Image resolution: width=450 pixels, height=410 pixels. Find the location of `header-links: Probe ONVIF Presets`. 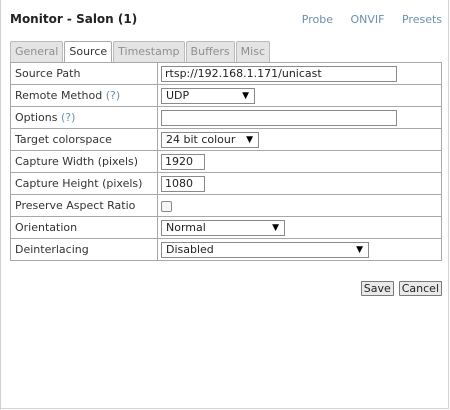

header-links: Probe ONVIF Presets is located at coordinates (365, 19).